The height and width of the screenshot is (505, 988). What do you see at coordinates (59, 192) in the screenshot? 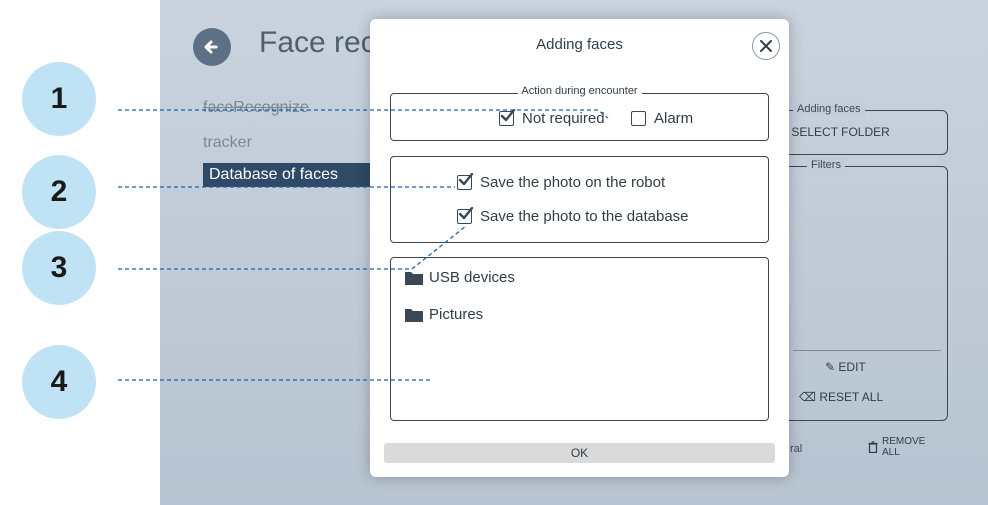
I see `callout-badge-2: 2` at bounding box center [59, 192].